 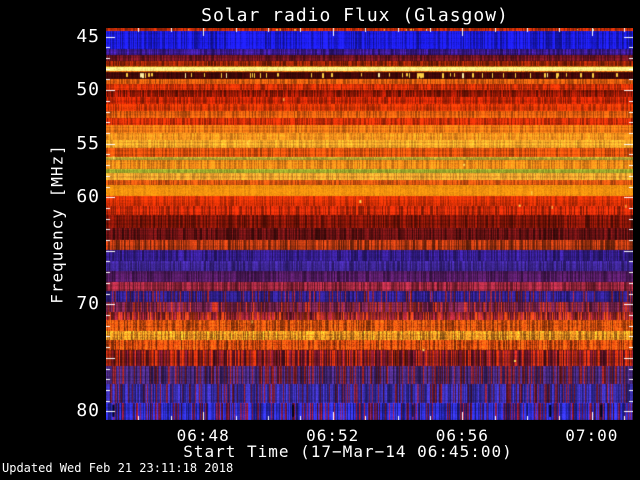 What do you see at coordinates (57, 224) in the screenshot?
I see `y-axis-title: Frequency [MHz]` at bounding box center [57, 224].